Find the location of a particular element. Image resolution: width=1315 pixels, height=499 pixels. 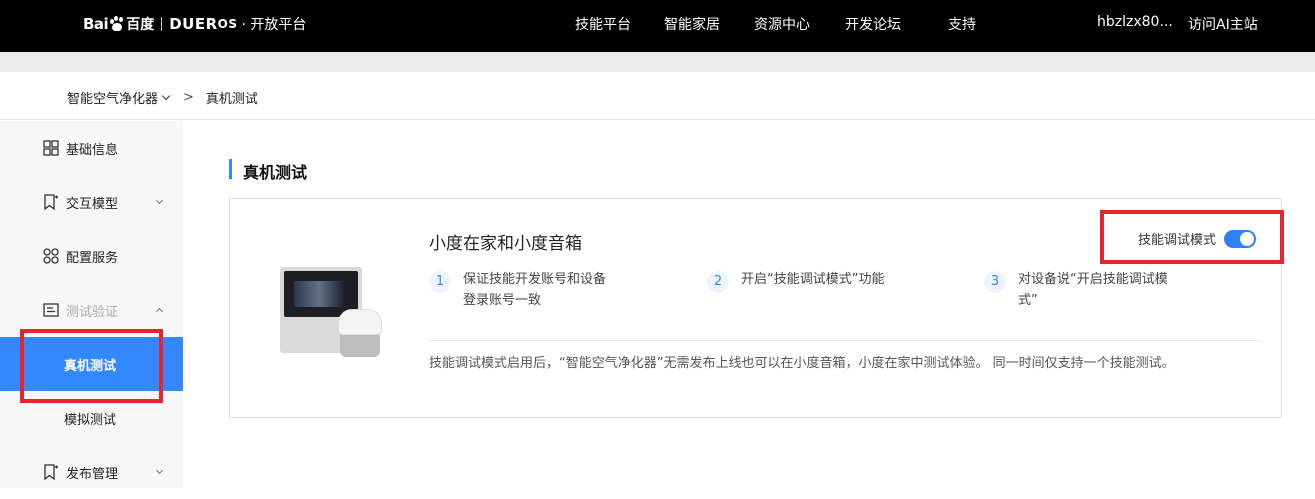

sidebar-item-label: 配置服务 is located at coordinates (92, 258).